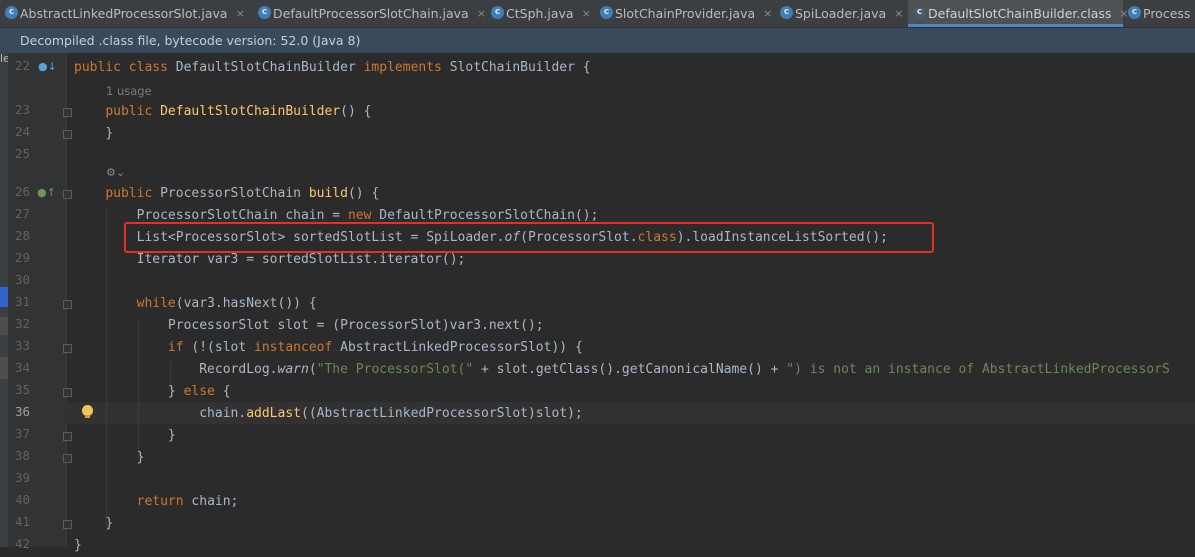 This screenshot has width=1195, height=557. What do you see at coordinates (93, 134) in the screenshot?
I see `code-line-24: }` at bounding box center [93, 134].